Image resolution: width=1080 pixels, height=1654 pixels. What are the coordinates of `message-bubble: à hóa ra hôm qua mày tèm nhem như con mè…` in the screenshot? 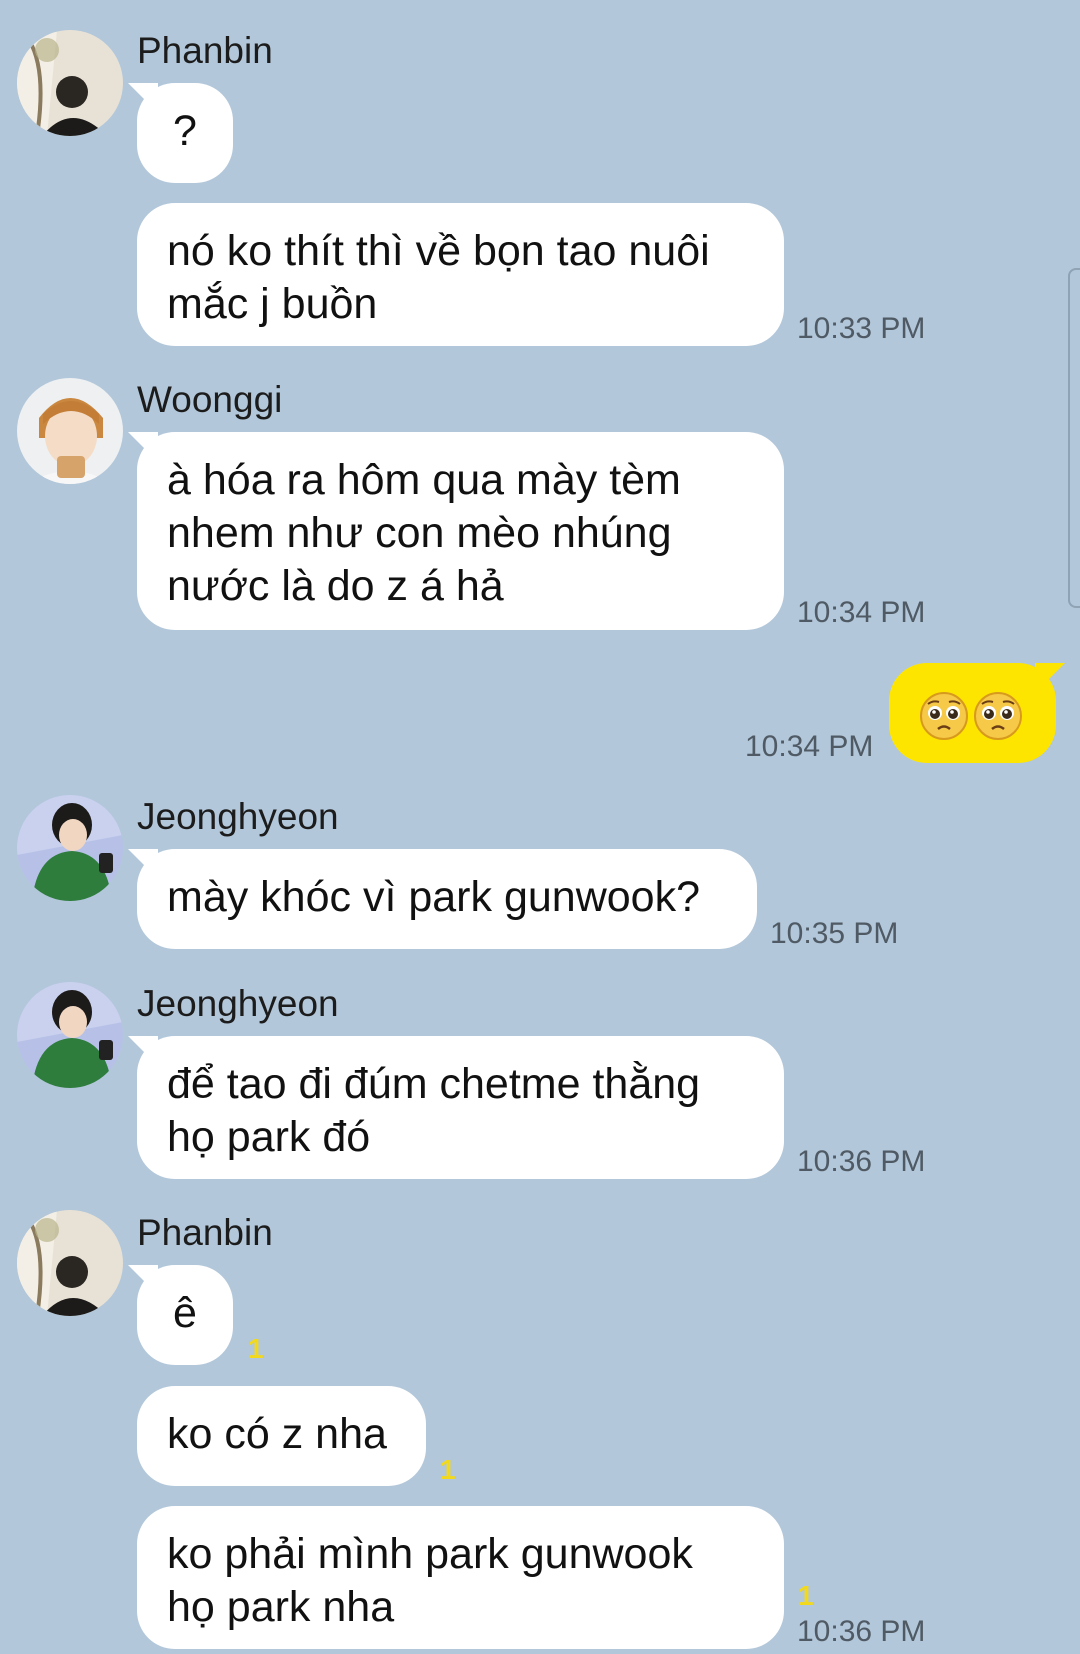 It's located at (460, 531).